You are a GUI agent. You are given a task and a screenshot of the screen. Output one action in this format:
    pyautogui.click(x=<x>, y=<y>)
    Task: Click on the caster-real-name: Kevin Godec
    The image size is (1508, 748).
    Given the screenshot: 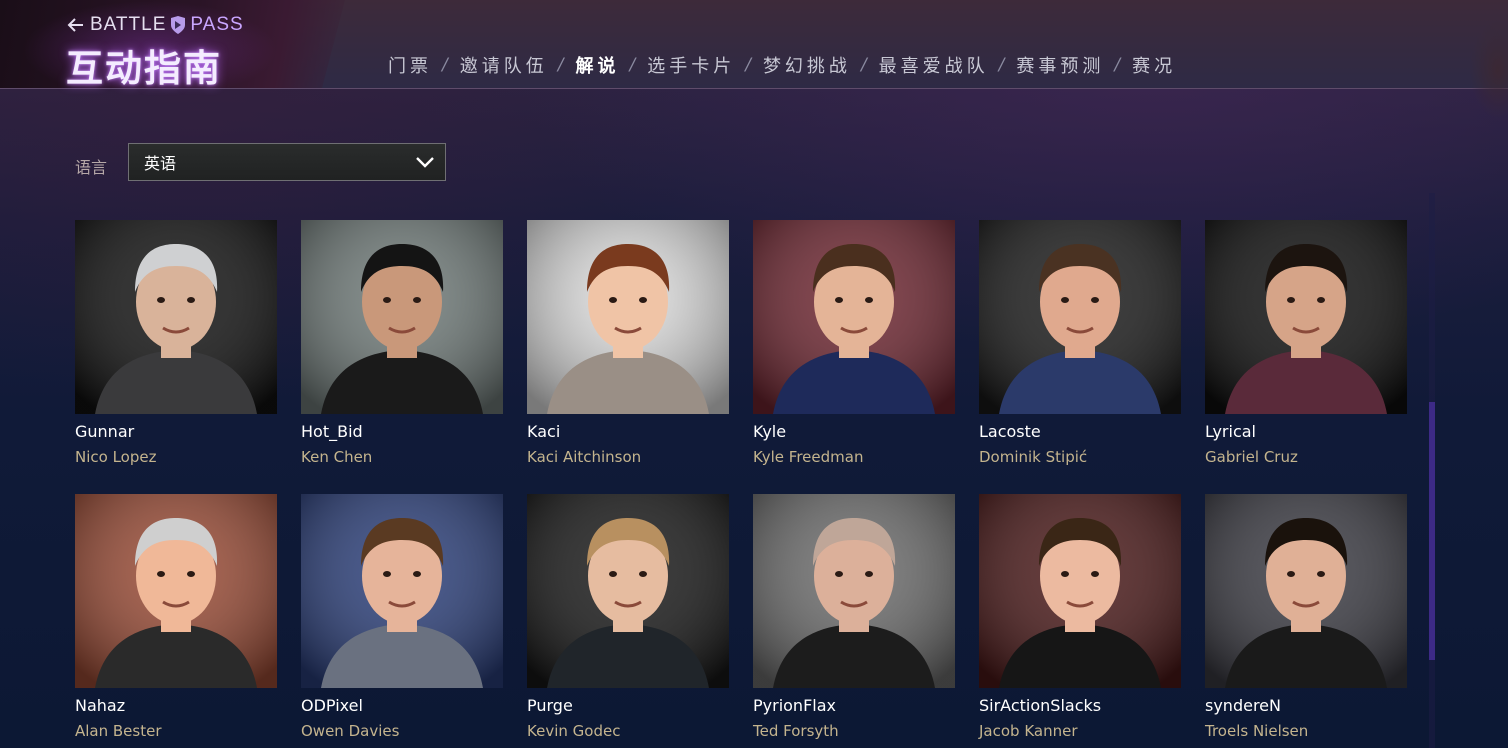 What is the action you would take?
    pyautogui.click(x=574, y=731)
    